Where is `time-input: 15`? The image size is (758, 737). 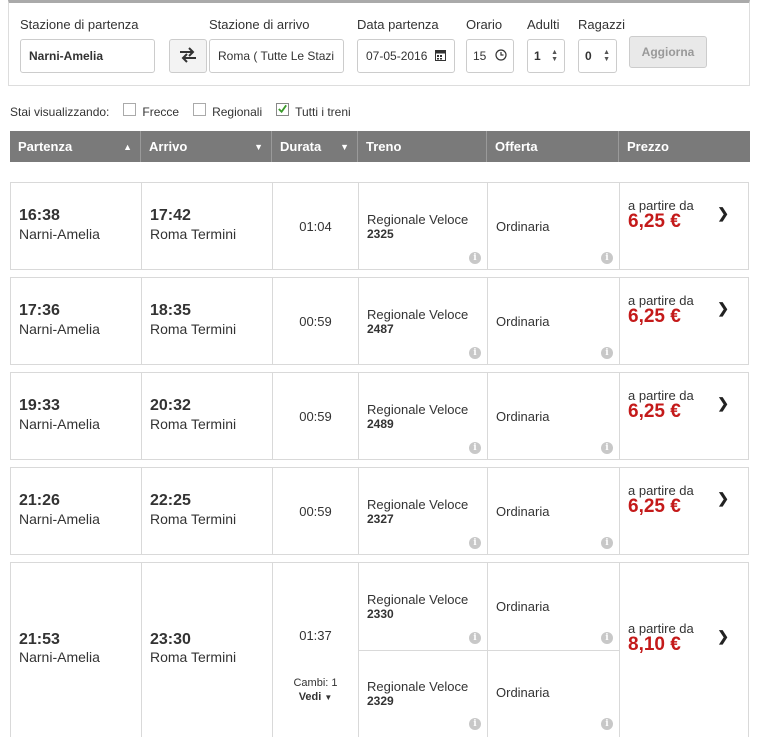
time-input: 15 is located at coordinates (490, 56).